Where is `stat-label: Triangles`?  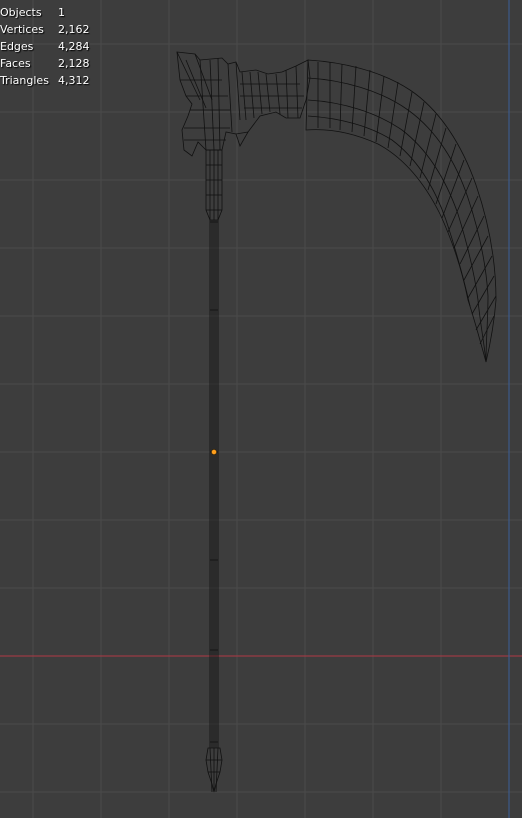
stat-label: Triangles is located at coordinates (24, 80).